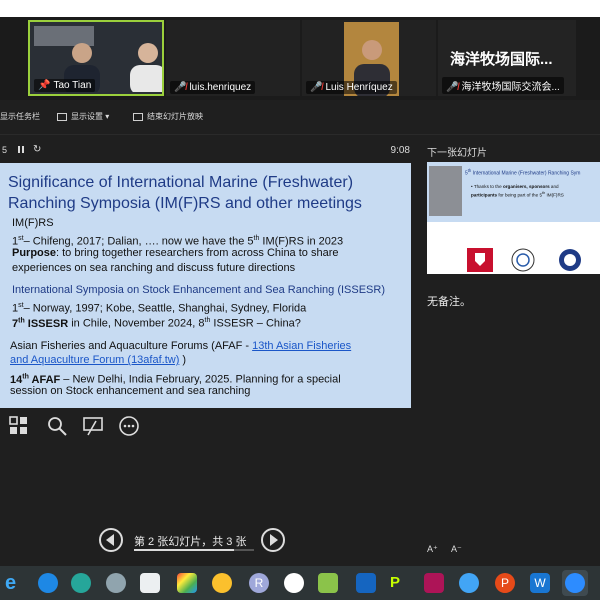  What do you see at coordinates (57, 426) in the screenshot?
I see `zoom-slide-icon` at bounding box center [57, 426].